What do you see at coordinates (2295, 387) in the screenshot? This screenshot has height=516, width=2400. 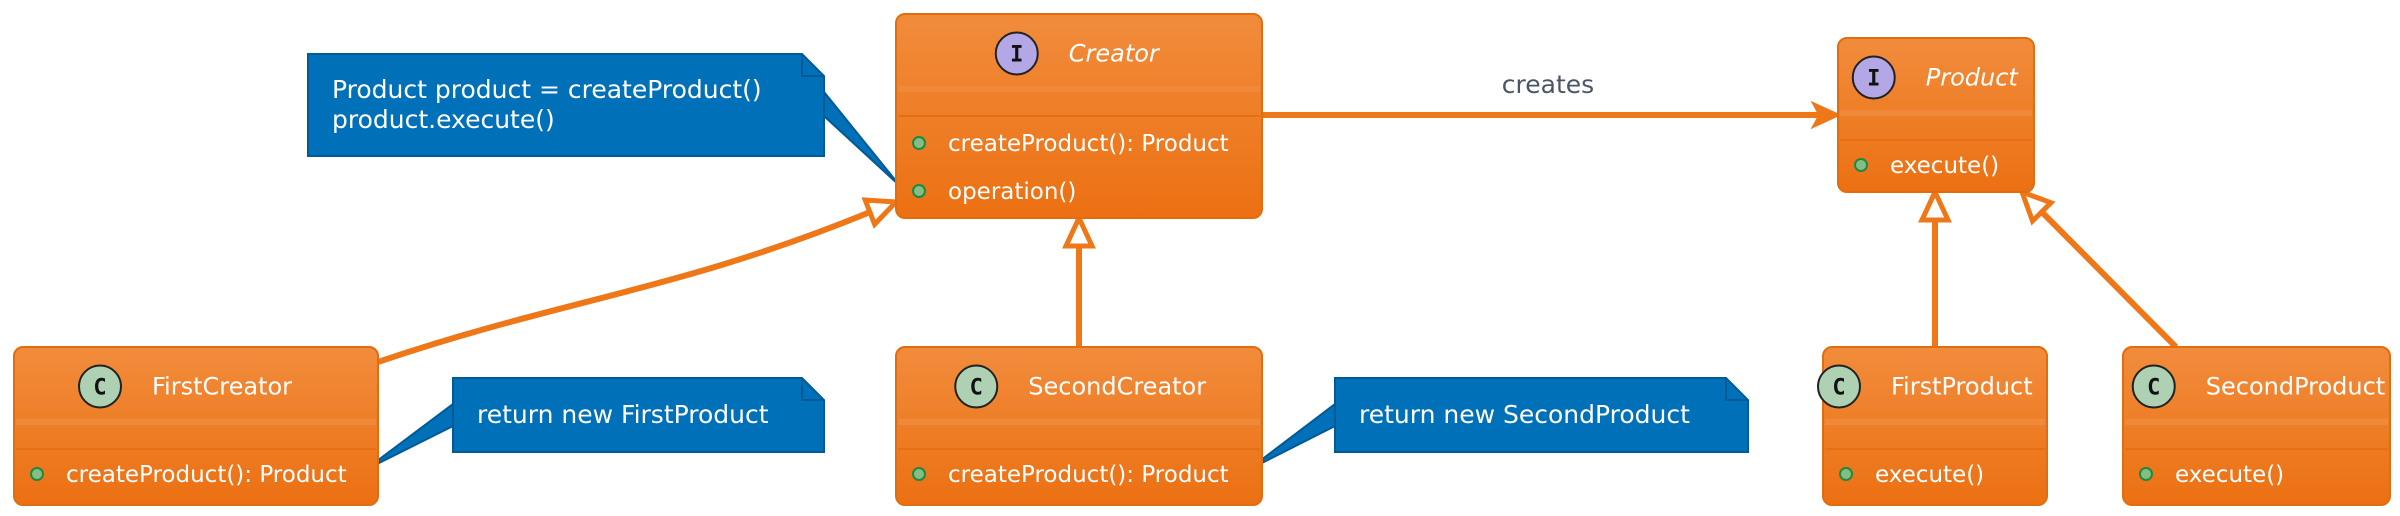 I see `class-name: SecondProduct` at bounding box center [2295, 387].